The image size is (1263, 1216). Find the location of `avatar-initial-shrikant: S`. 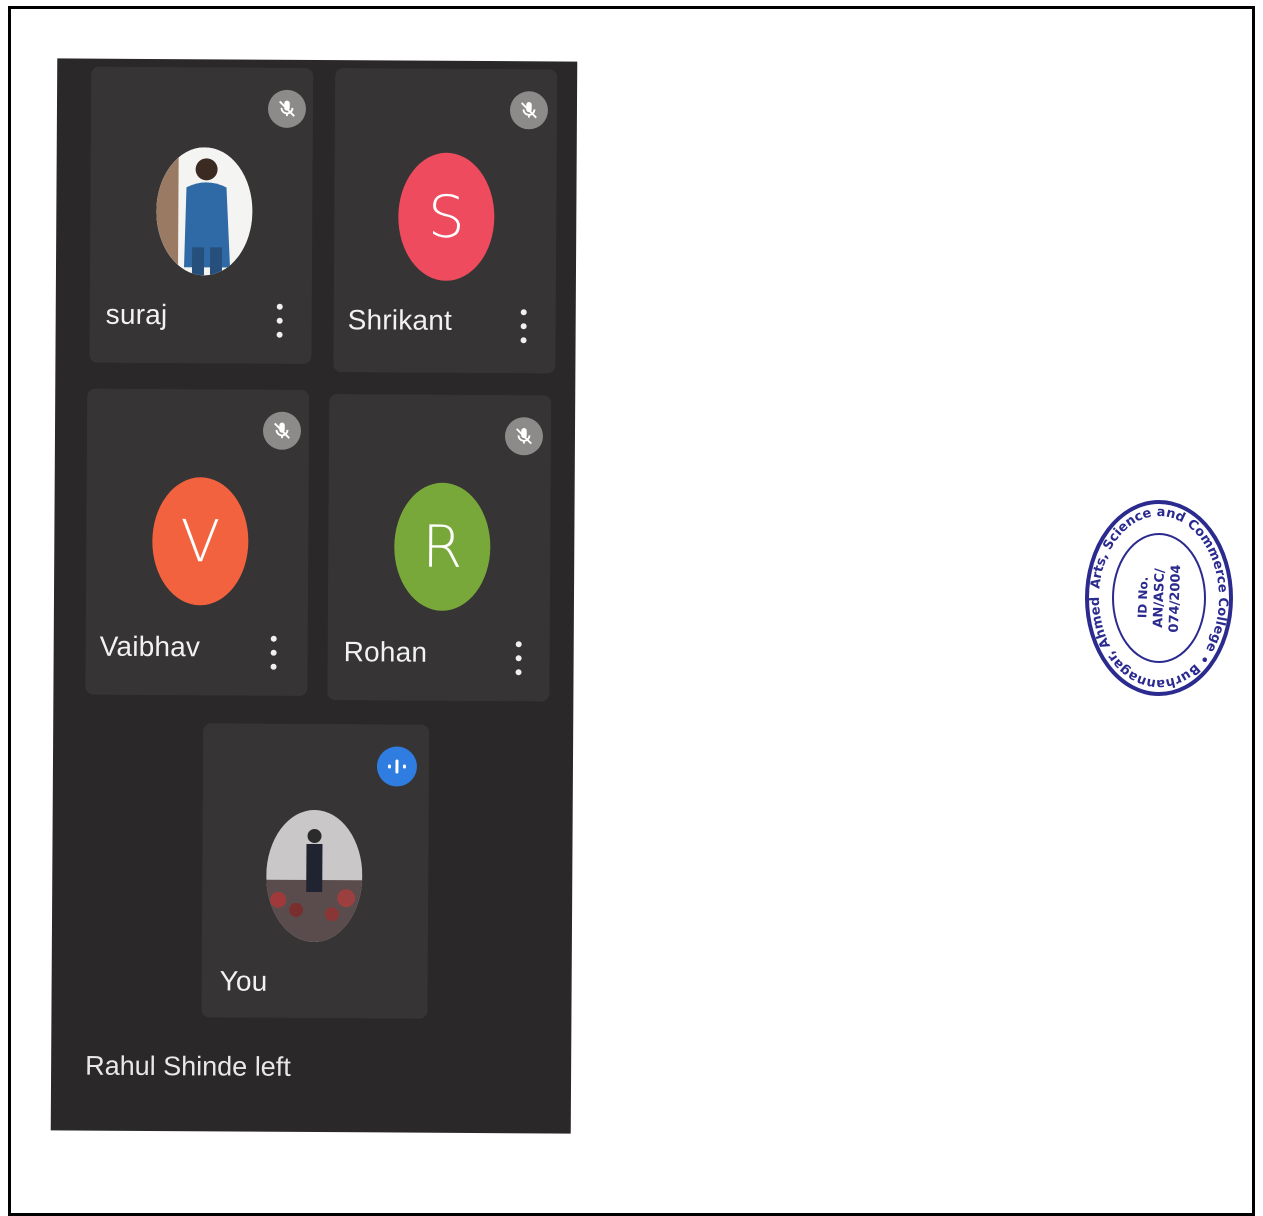

avatar-initial-shrikant: S is located at coordinates (446, 217).